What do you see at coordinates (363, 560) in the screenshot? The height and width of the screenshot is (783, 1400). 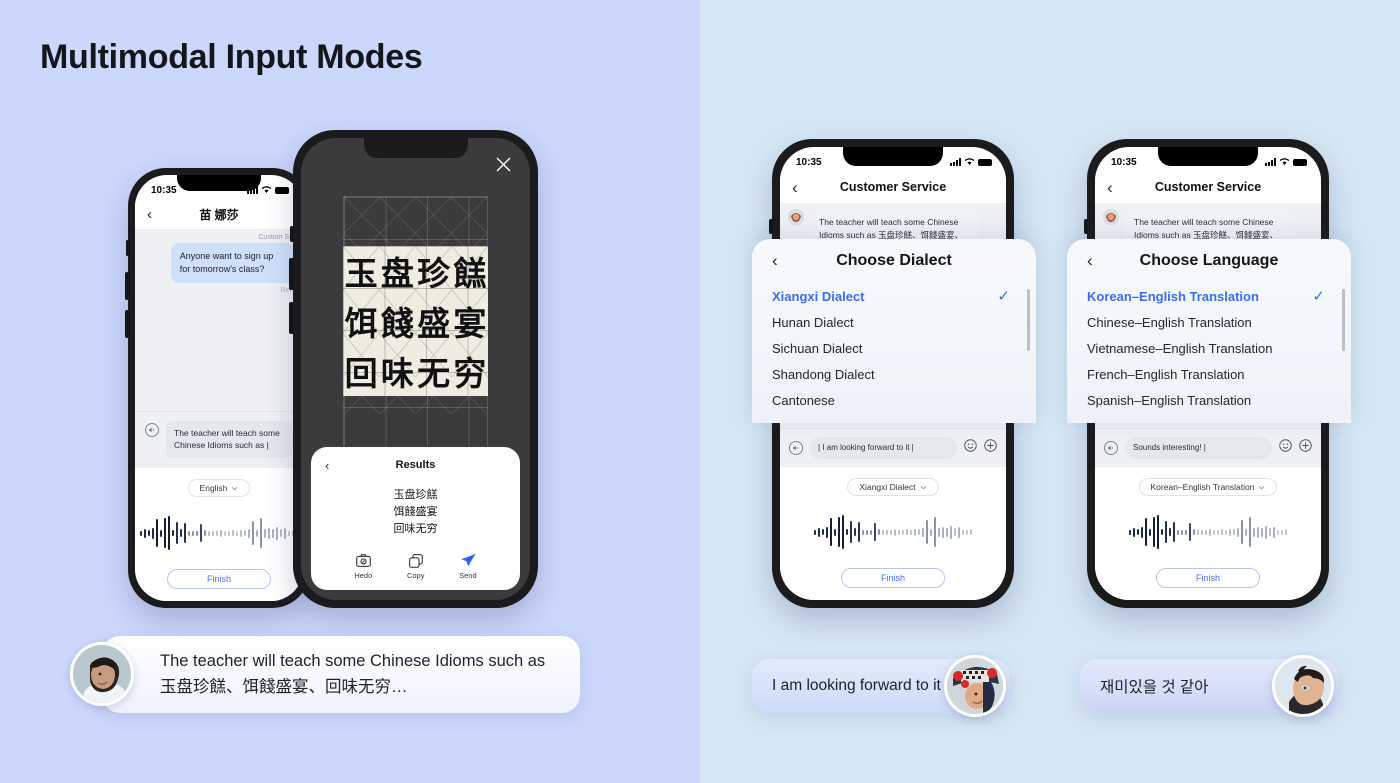 I see `camera-icon` at bounding box center [363, 560].